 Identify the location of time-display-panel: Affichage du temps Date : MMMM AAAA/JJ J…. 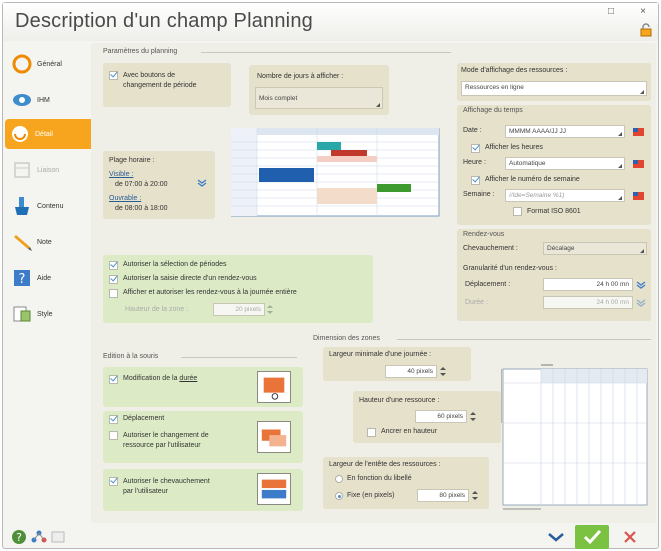
(554, 165).